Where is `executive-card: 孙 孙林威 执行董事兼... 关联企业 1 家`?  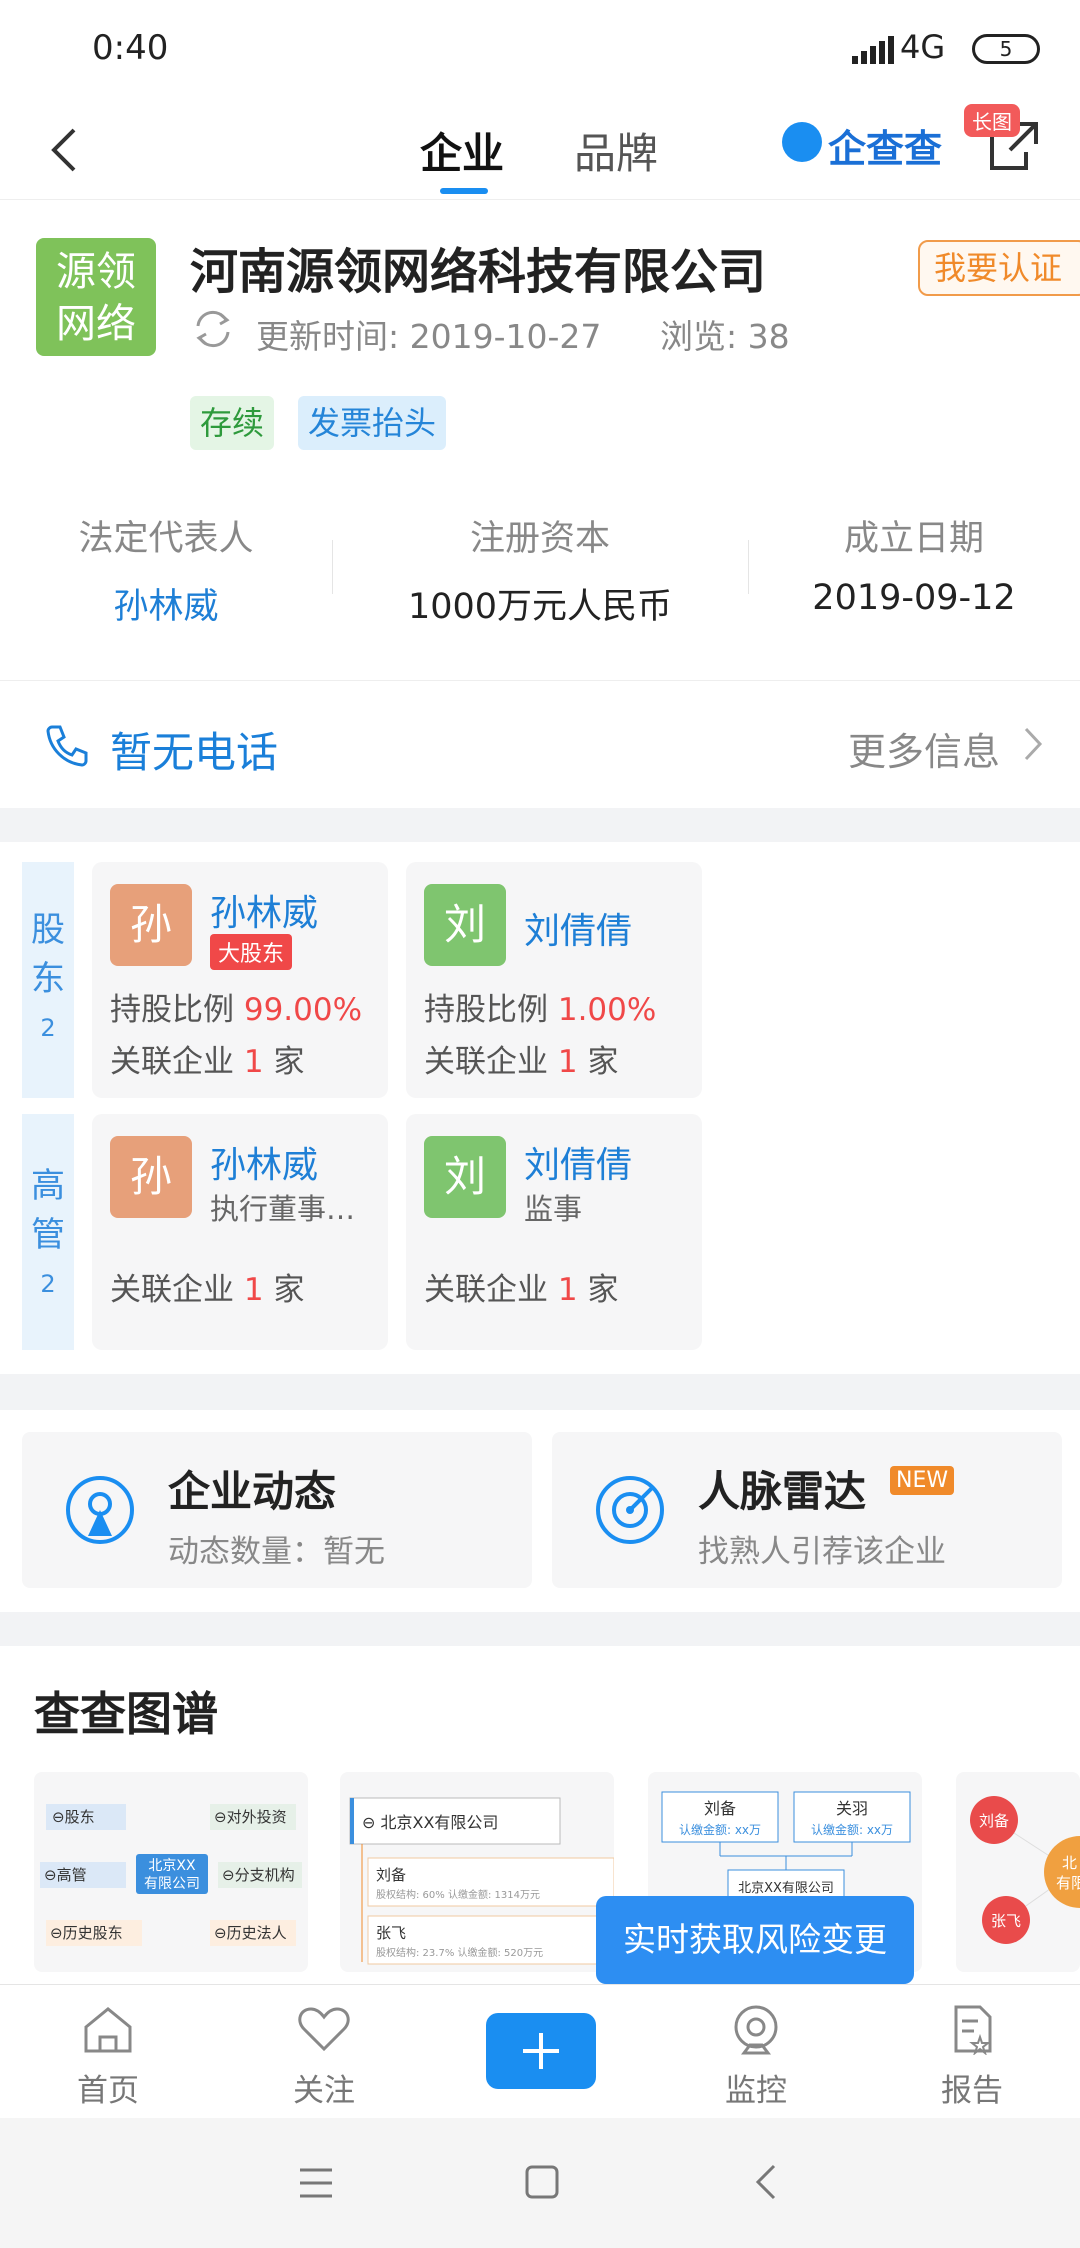 executive-card: 孙 孙林威 执行董事兼... 关联企业 1 家 is located at coordinates (240, 1232).